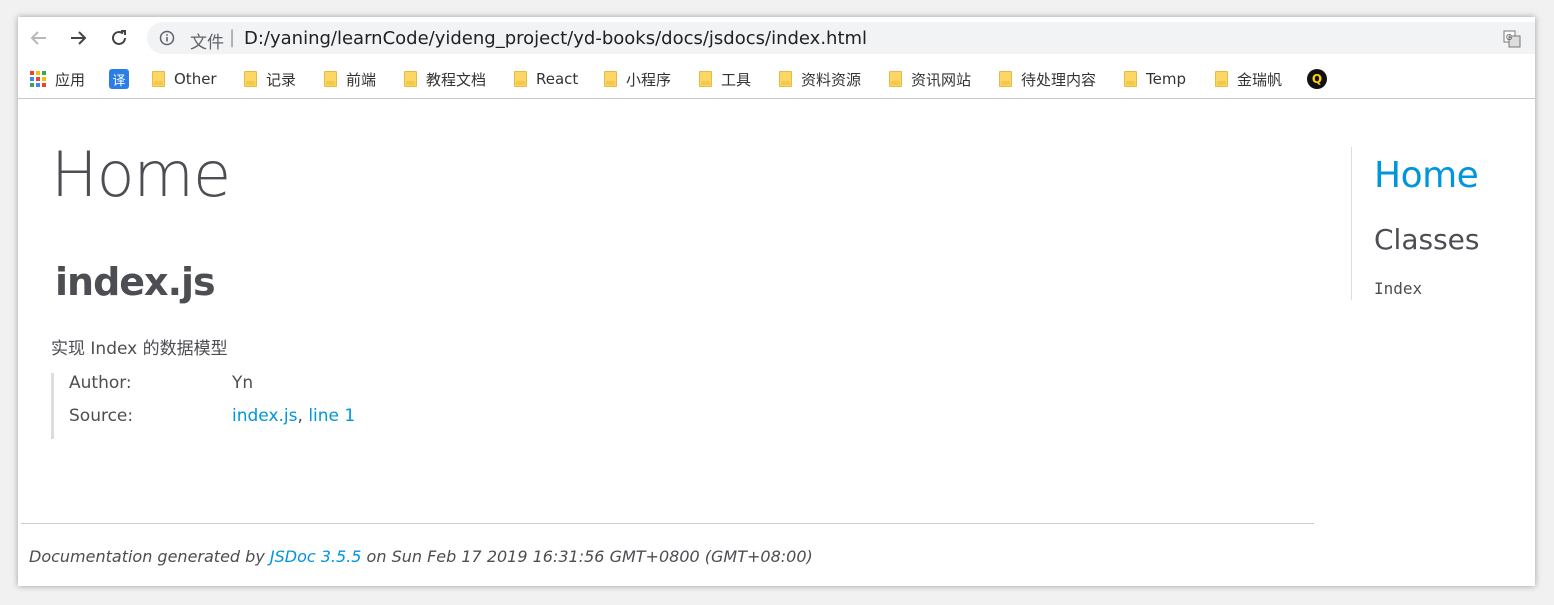 Image resolution: width=1554 pixels, height=605 pixels. I want to click on bookmark-folder-tutorials: 教程文档, so click(445, 79).